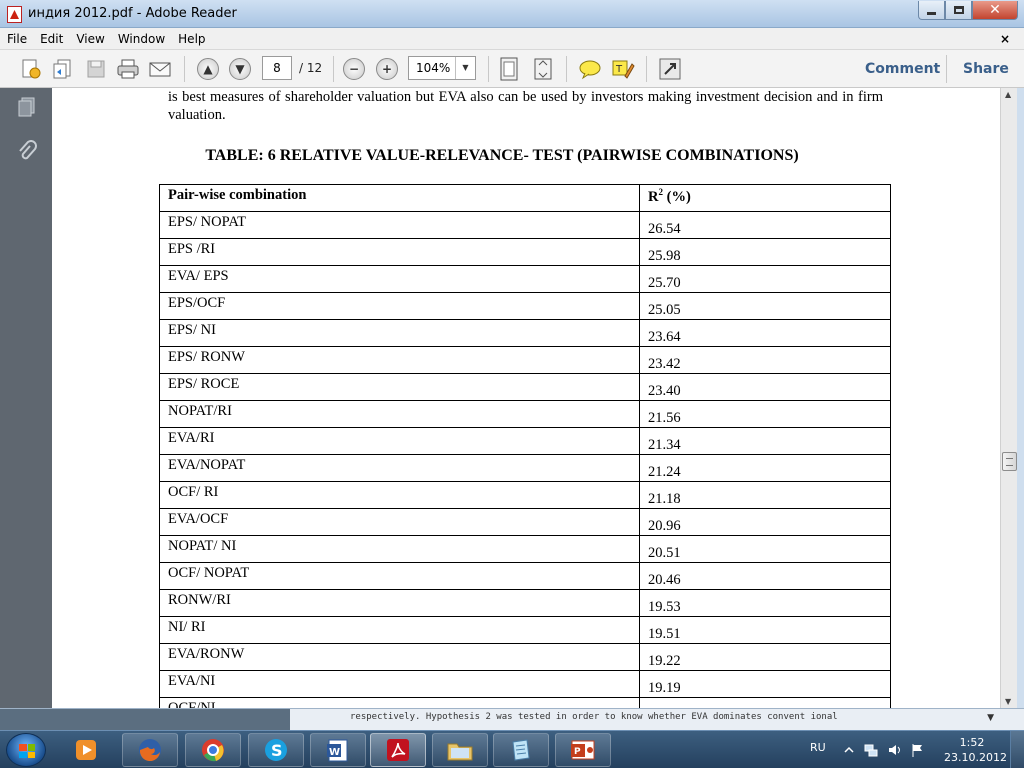  I want to click on taskbar-word: W, so click(338, 750).